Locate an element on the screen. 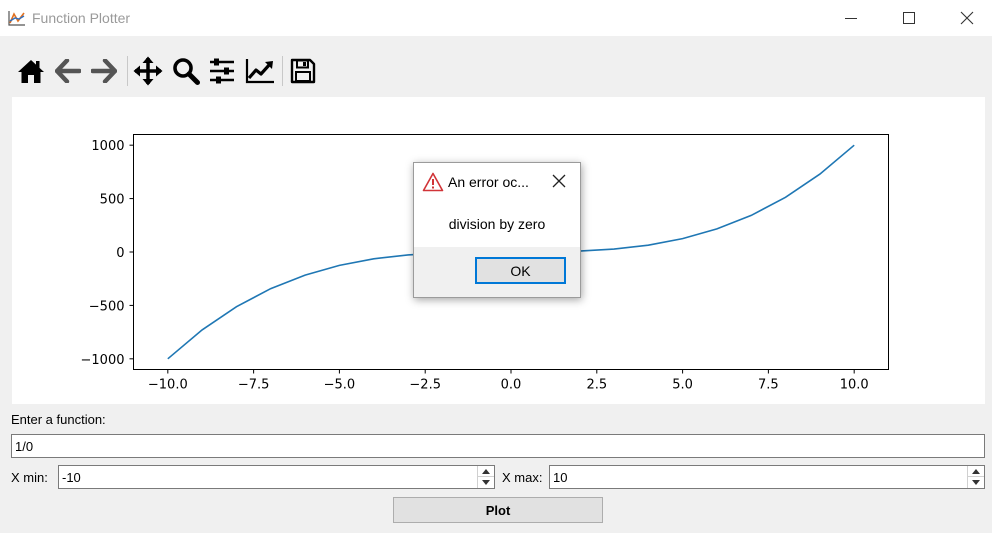 The height and width of the screenshot is (533, 992). x-tick-label: 0.0 is located at coordinates (511, 385).